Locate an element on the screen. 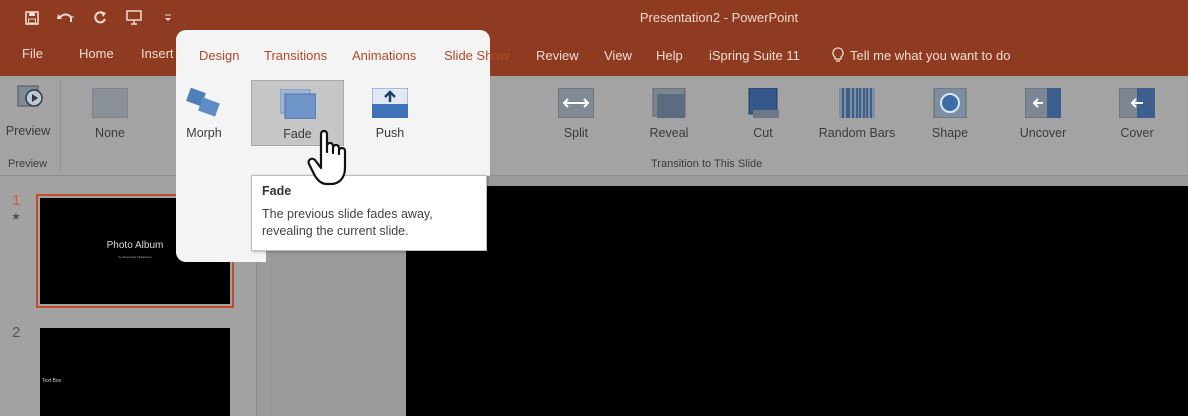 The image size is (1188, 416). lightbulb-icon is located at coordinates (838, 54).